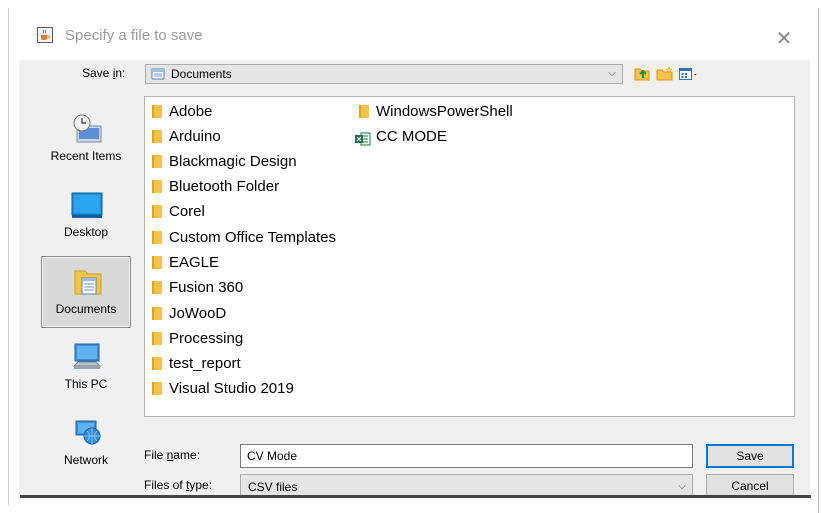 Image resolution: width=821 pixels, height=513 pixels. What do you see at coordinates (384, 74) in the screenshot?
I see `save-in-combo: Documents ⌵` at bounding box center [384, 74].